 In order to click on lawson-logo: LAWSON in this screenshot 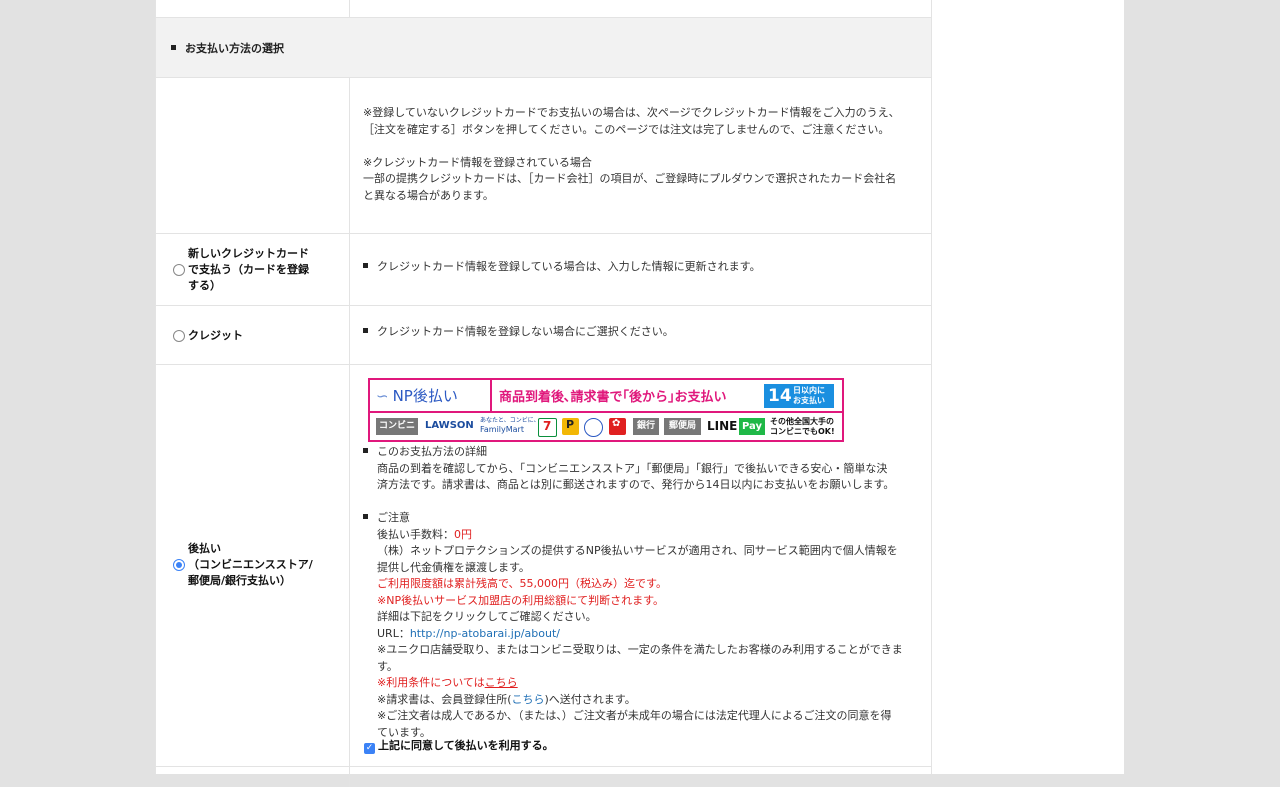, I will do `click(449, 425)`.